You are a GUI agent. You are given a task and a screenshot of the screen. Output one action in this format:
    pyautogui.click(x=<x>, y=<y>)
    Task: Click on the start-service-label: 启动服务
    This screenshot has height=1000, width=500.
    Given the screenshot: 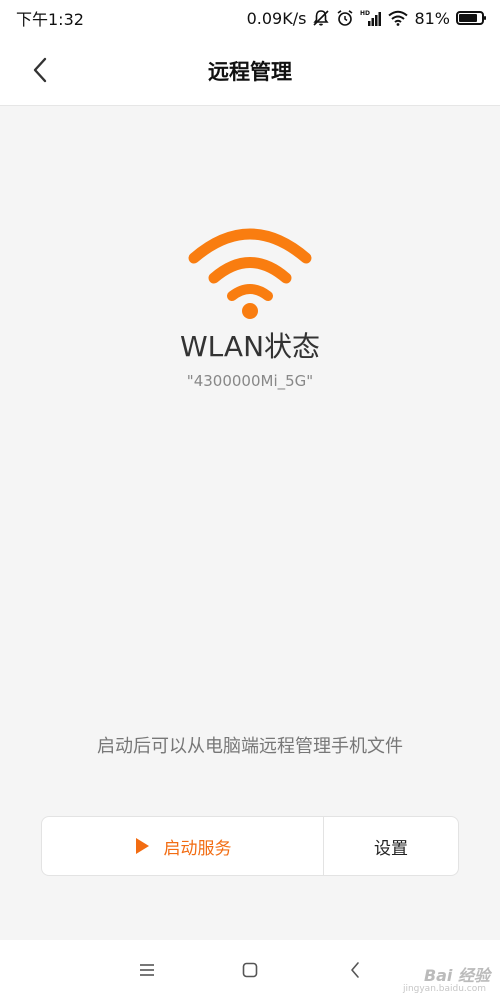 What is the action you would take?
    pyautogui.click(x=197, y=848)
    